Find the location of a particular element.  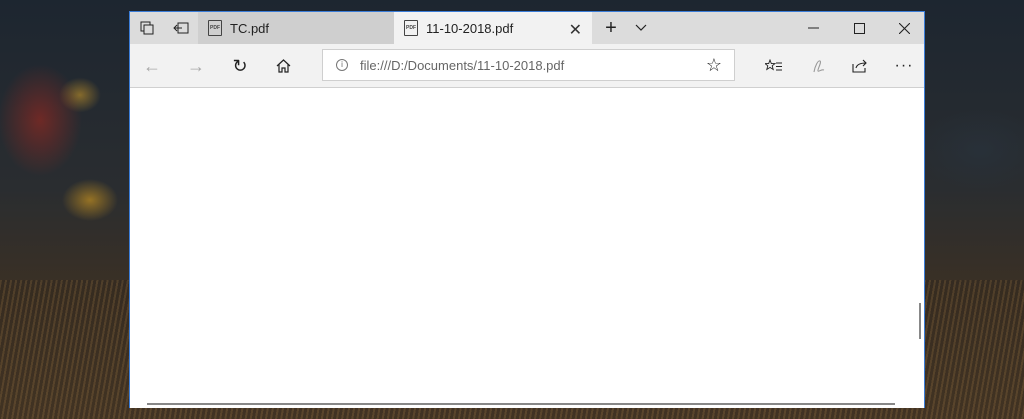

info-icon: i is located at coordinates (342, 65).